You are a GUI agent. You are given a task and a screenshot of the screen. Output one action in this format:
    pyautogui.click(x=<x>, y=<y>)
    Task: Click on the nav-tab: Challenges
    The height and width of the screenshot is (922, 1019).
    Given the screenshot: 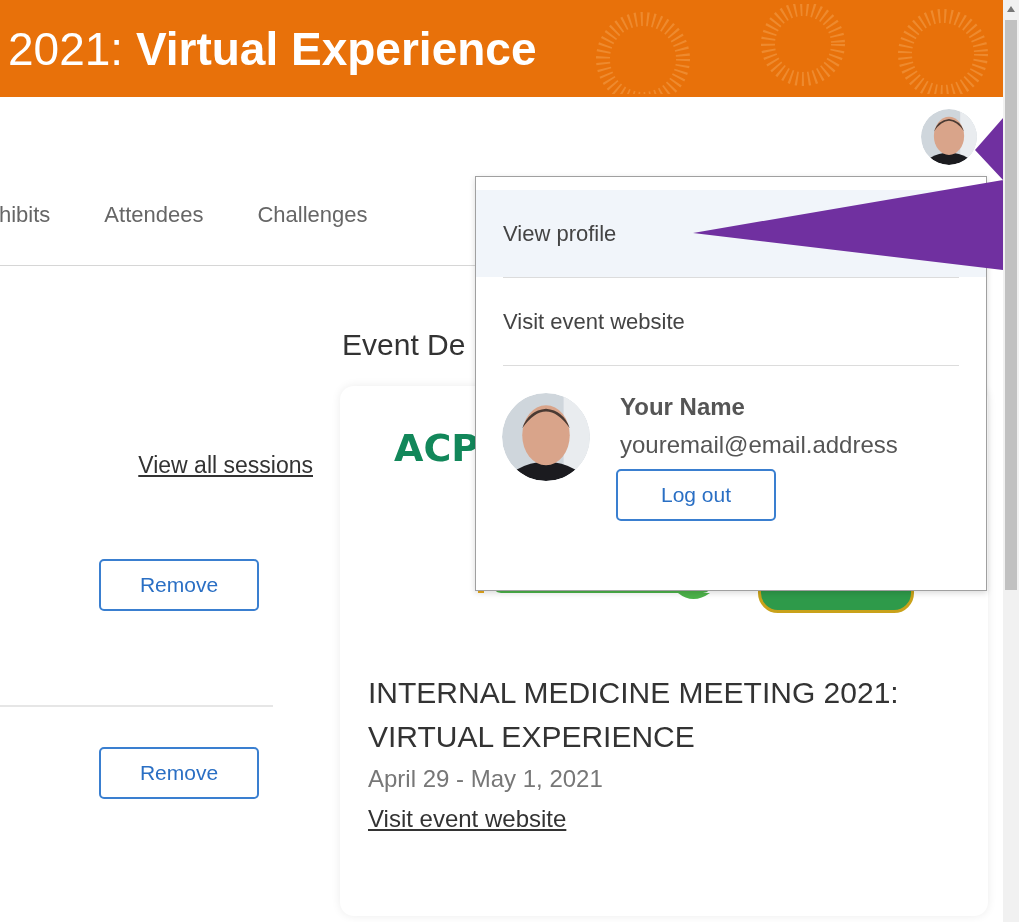 What is the action you would take?
    pyautogui.click(x=312, y=214)
    